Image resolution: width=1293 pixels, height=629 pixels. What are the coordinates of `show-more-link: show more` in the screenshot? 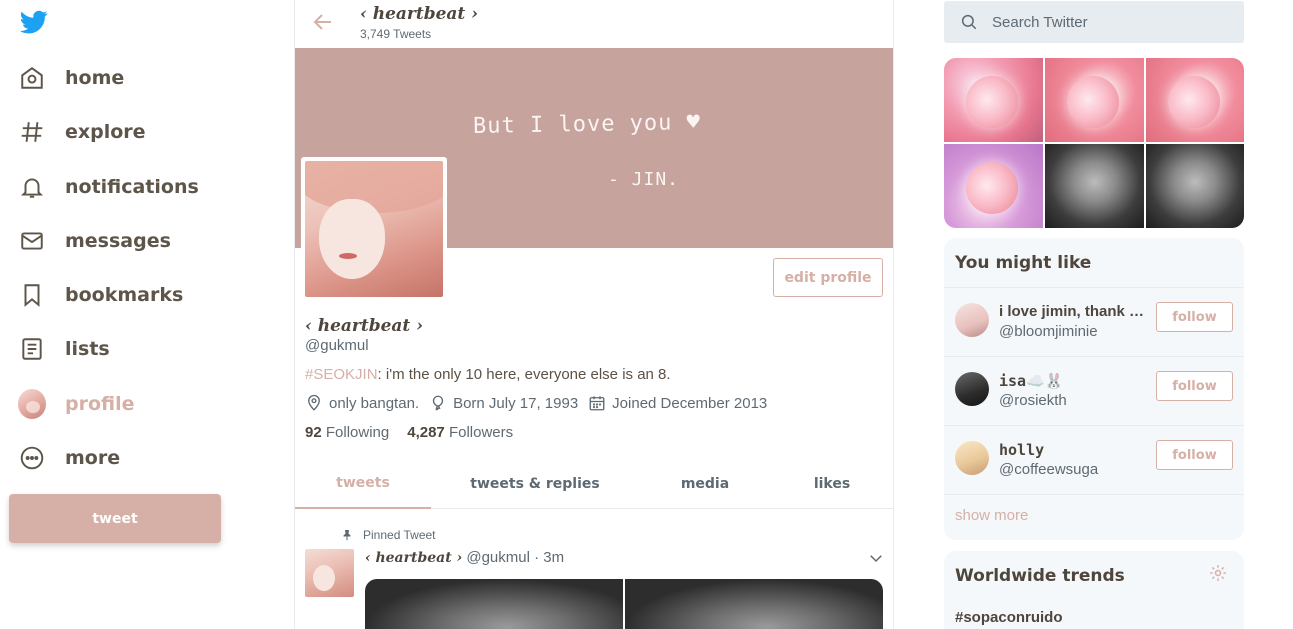 It's located at (991, 515).